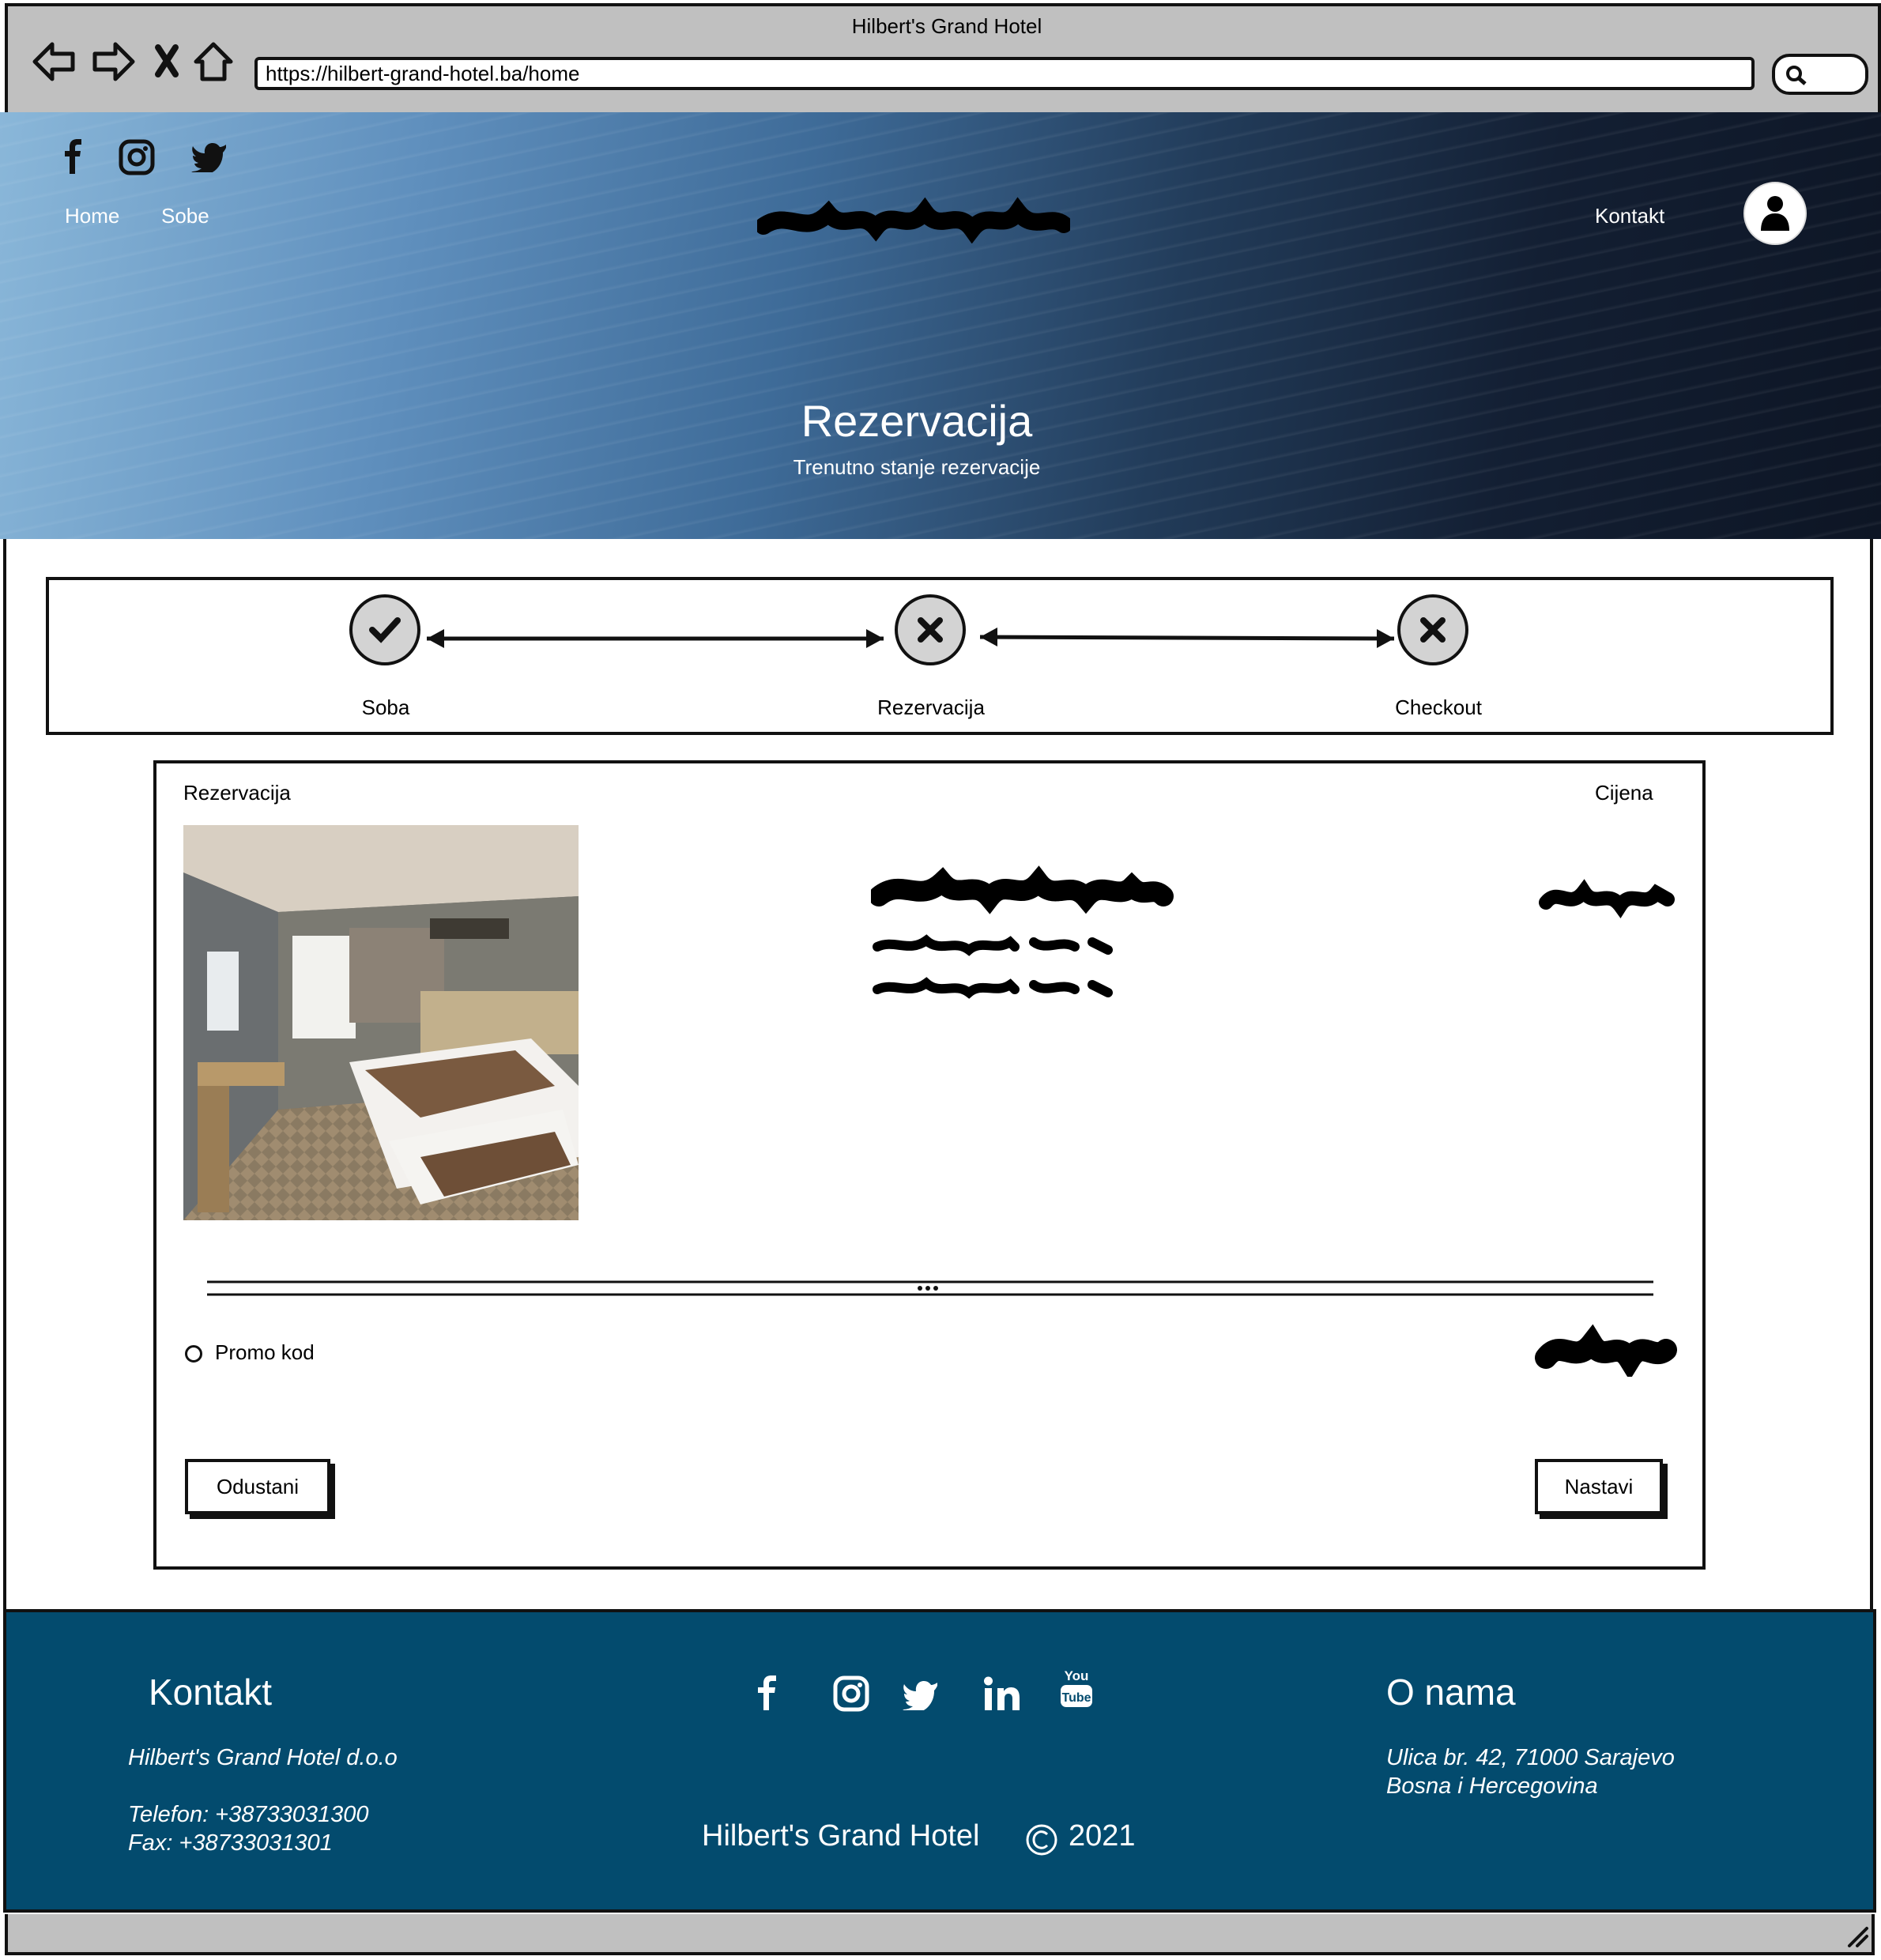 The image size is (1881, 1960). I want to click on user-icon, so click(1775, 213).